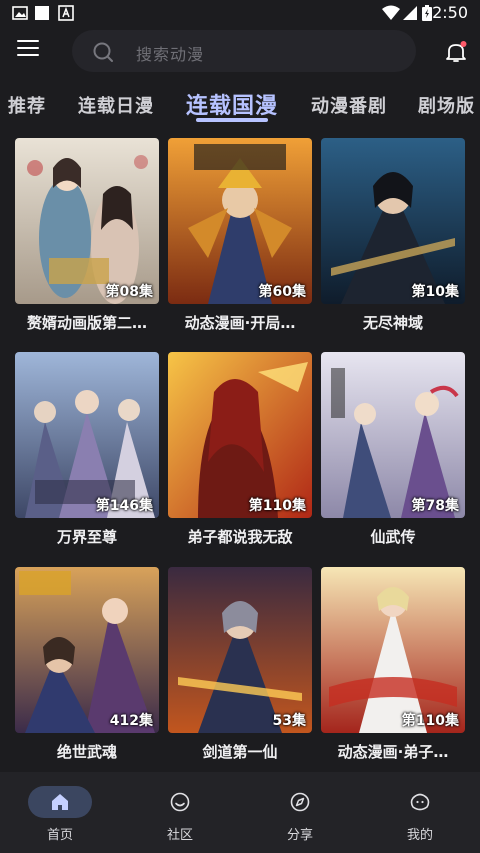 The image size is (480, 853). What do you see at coordinates (349, 105) in the screenshot?
I see `tab-anime-shows: 动漫番剧` at bounding box center [349, 105].